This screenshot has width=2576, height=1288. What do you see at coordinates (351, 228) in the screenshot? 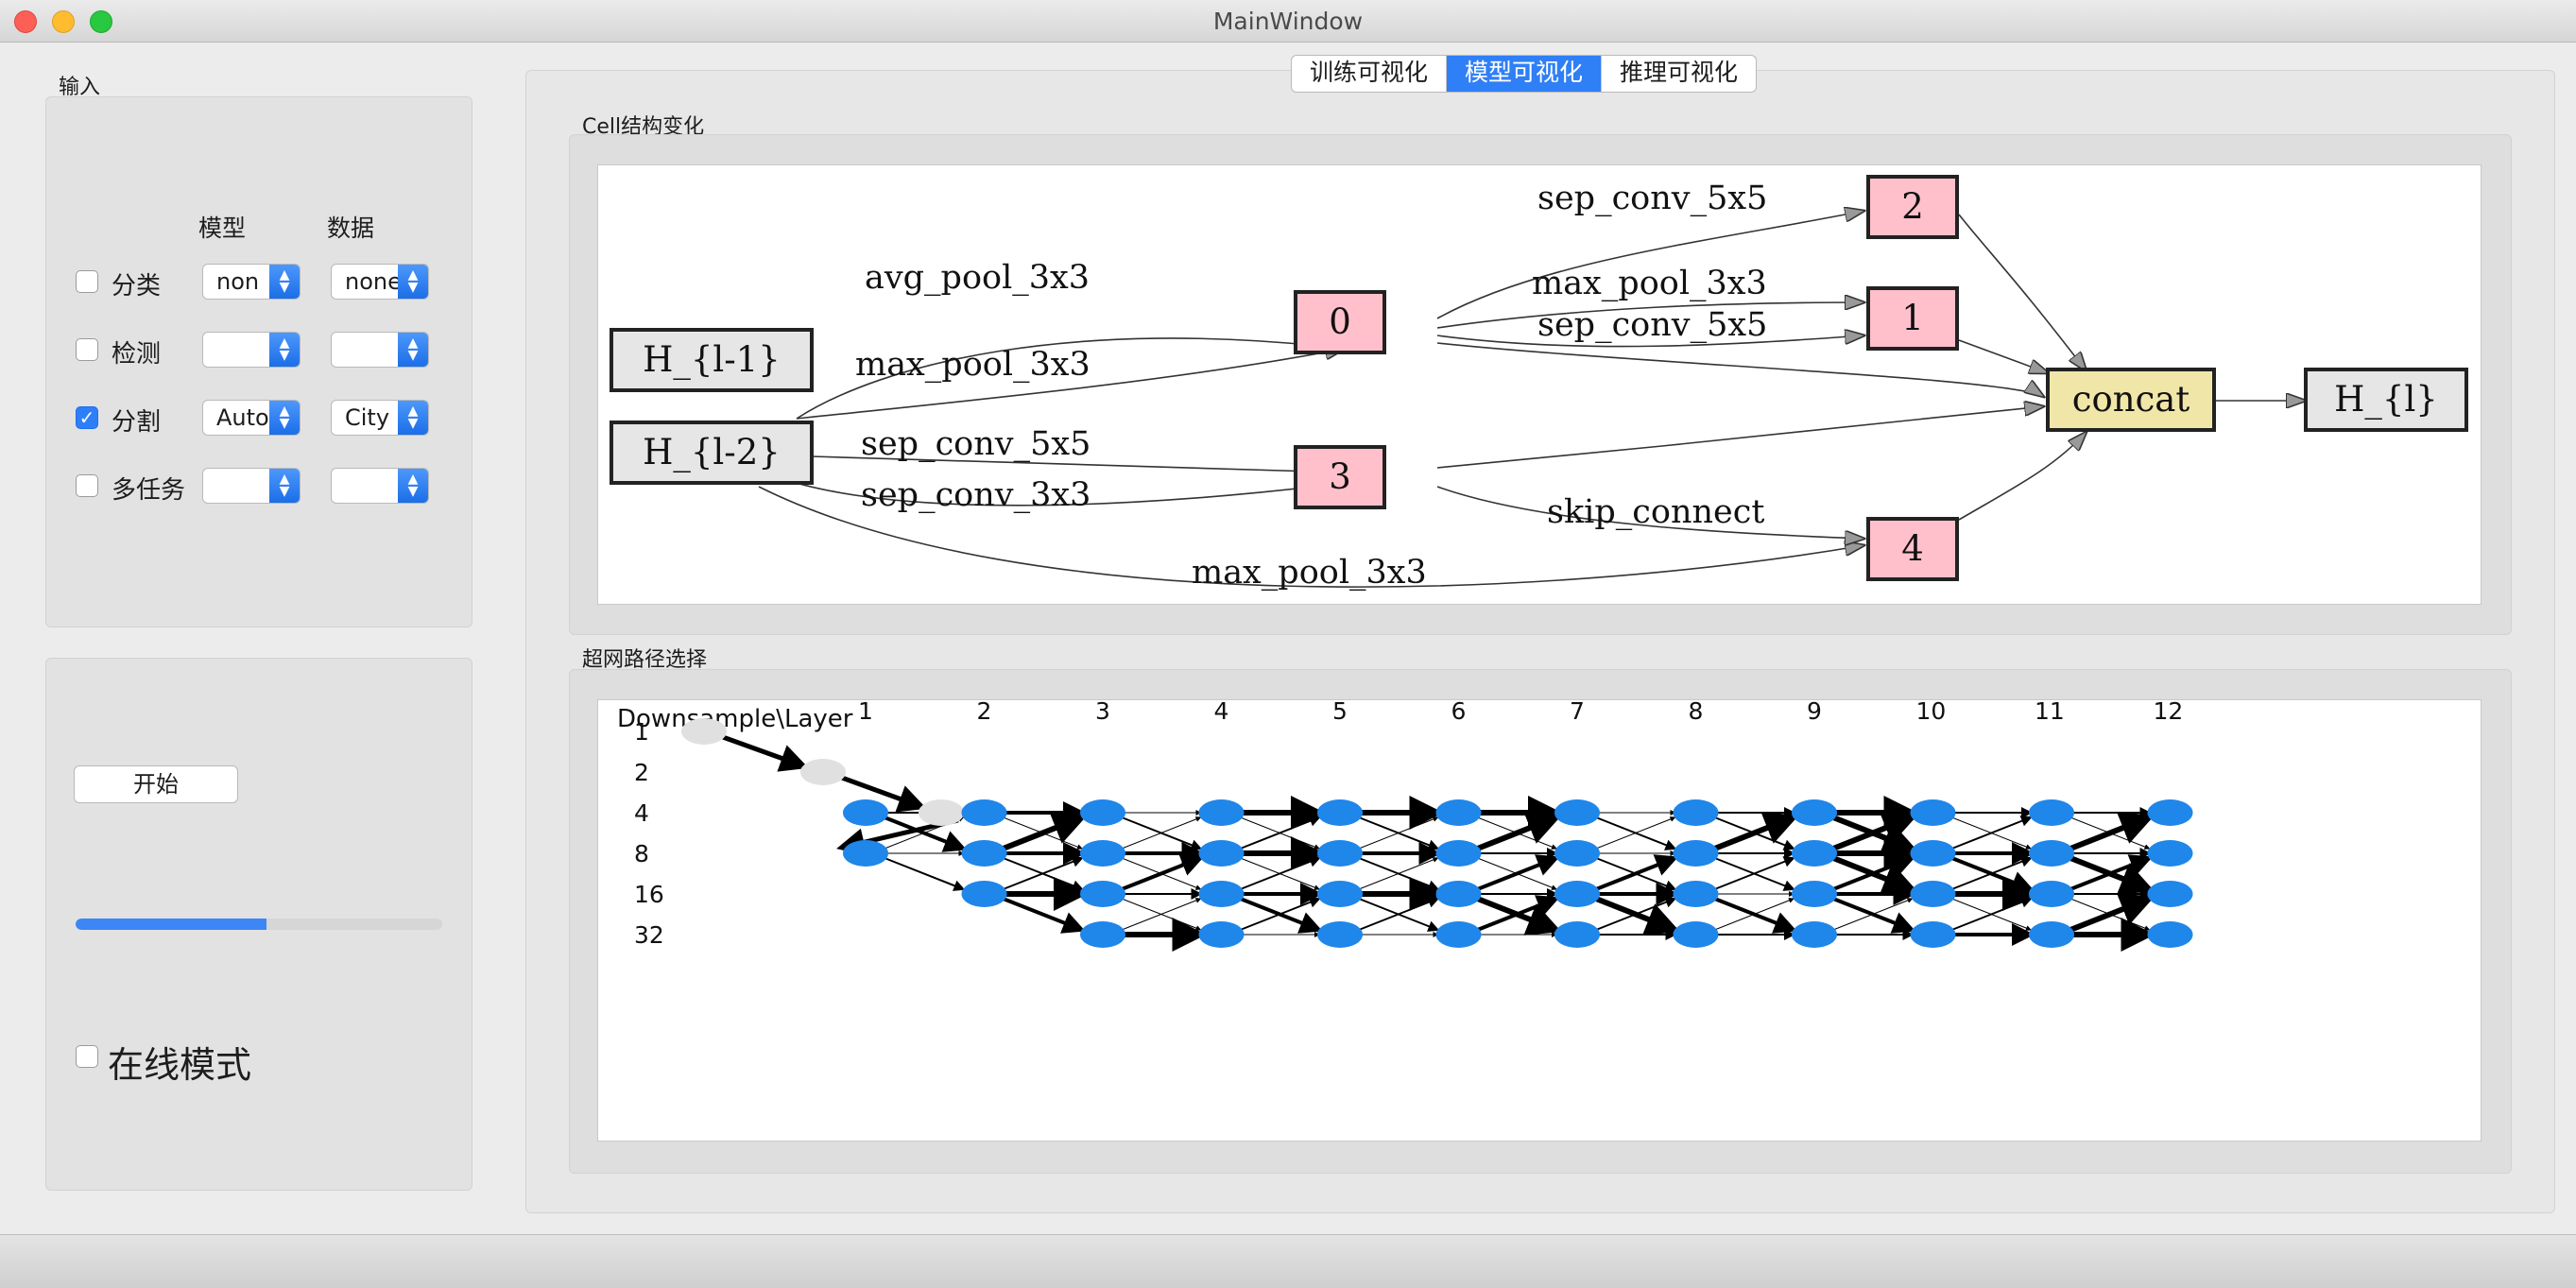
I see `data-column-header: 数据` at bounding box center [351, 228].